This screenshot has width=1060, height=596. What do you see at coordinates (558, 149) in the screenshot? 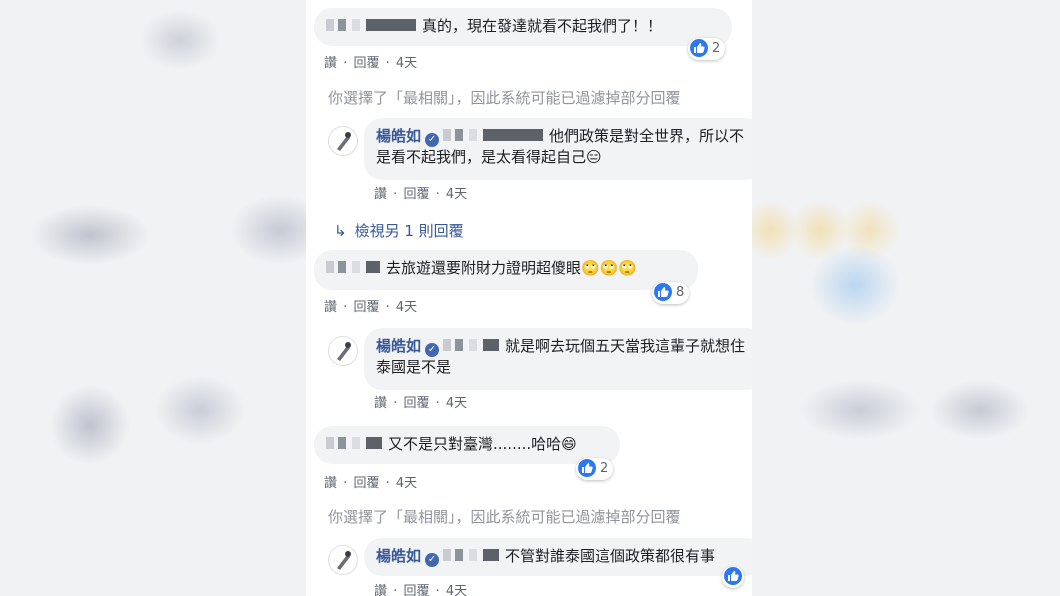
I see `reply-bubble: 楊皓如 ✓ 他們政策是對全世界，所以不是看不起我們，是太看得起自己😑` at bounding box center [558, 149].